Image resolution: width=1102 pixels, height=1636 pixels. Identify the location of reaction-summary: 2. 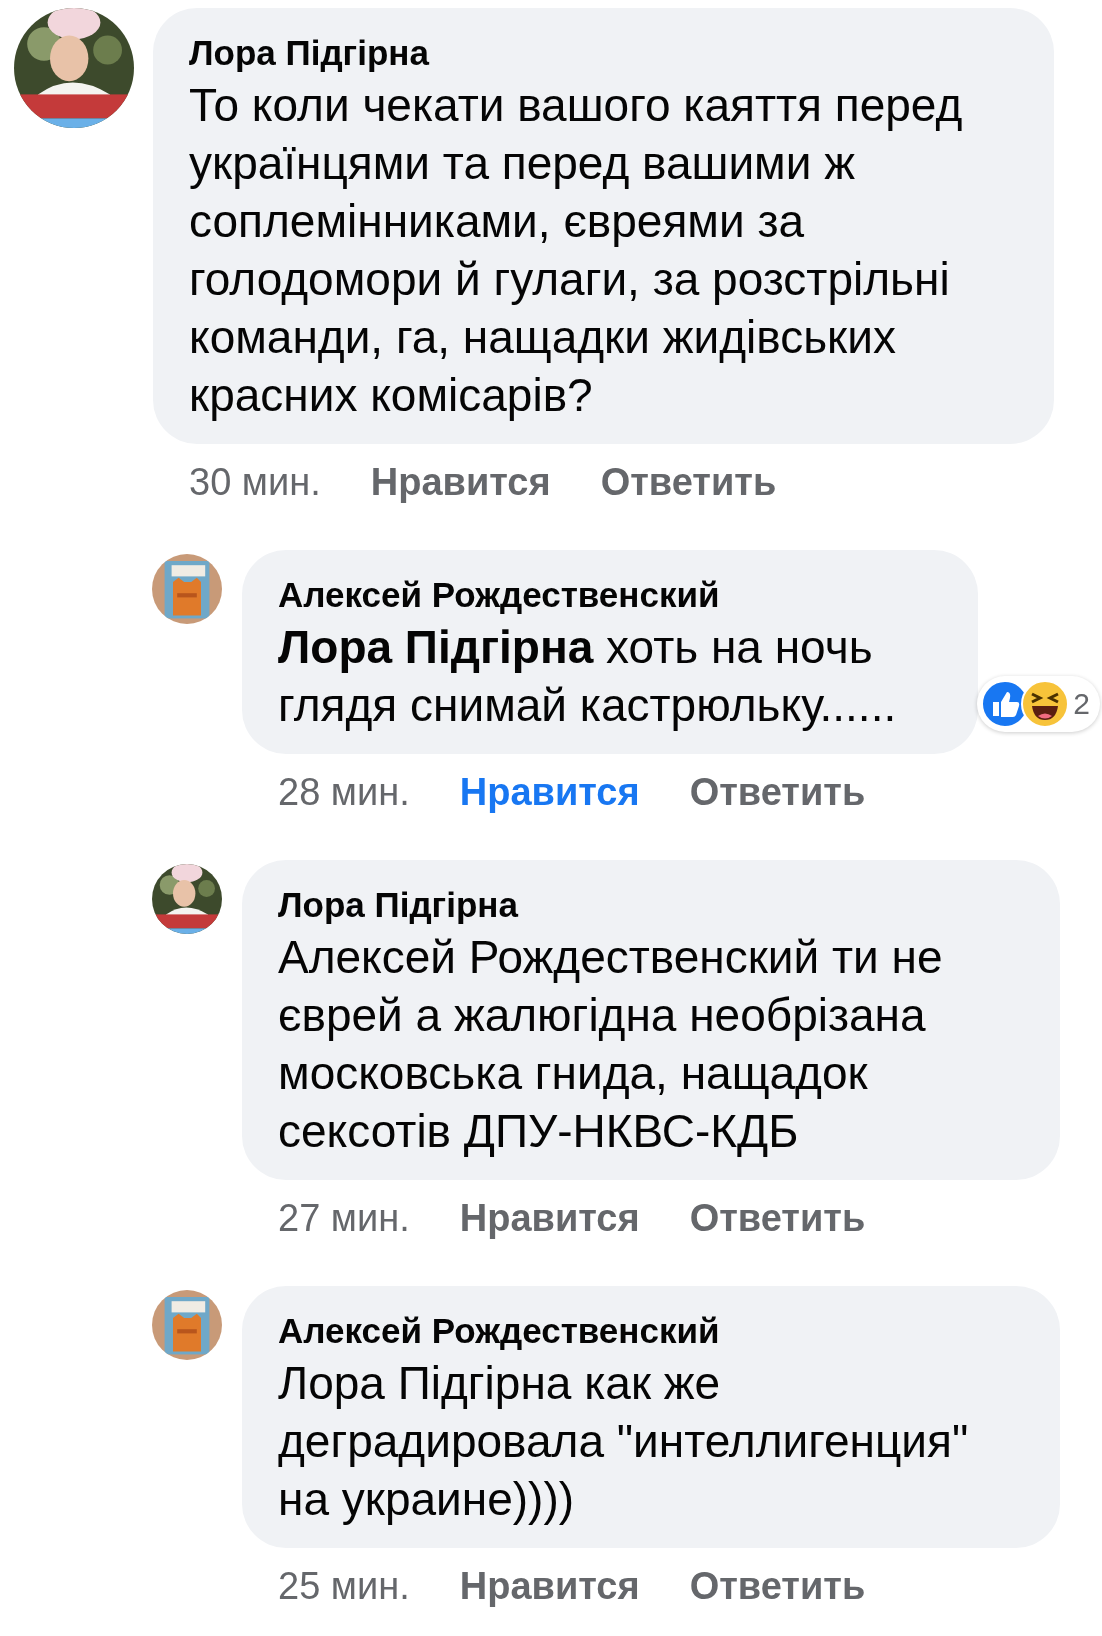
(1038, 704).